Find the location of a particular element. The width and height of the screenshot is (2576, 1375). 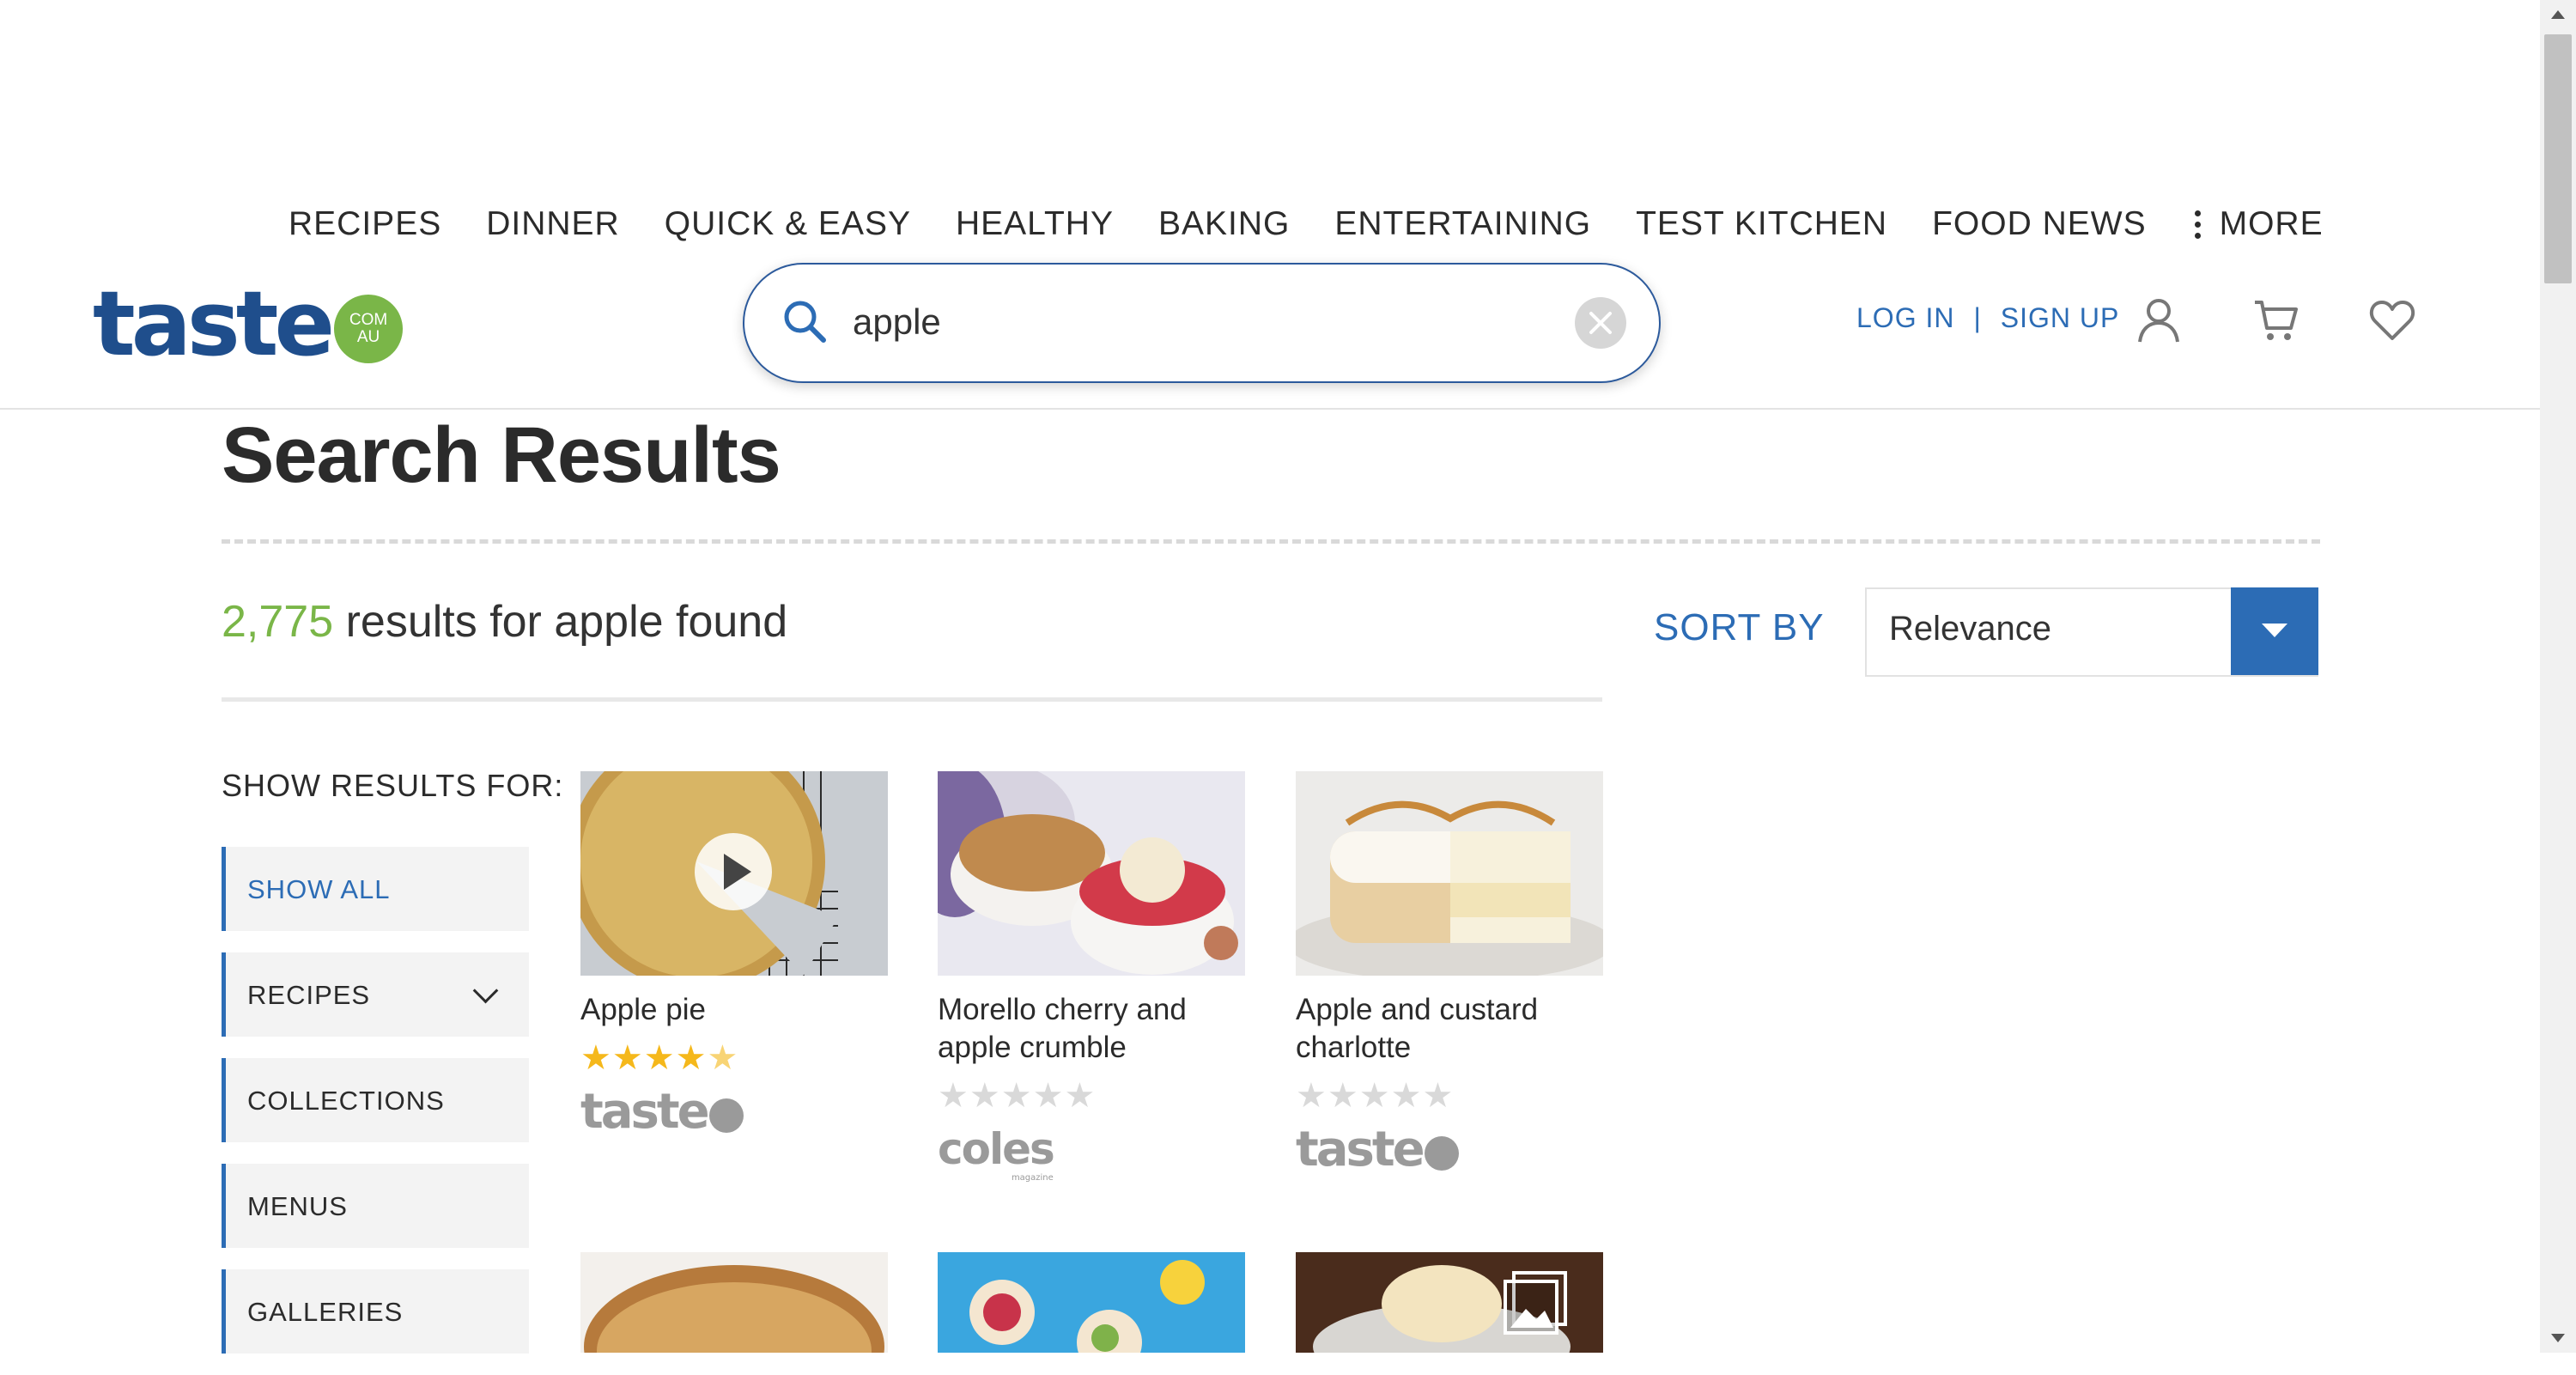

page-title: Search Results is located at coordinates (501, 455).